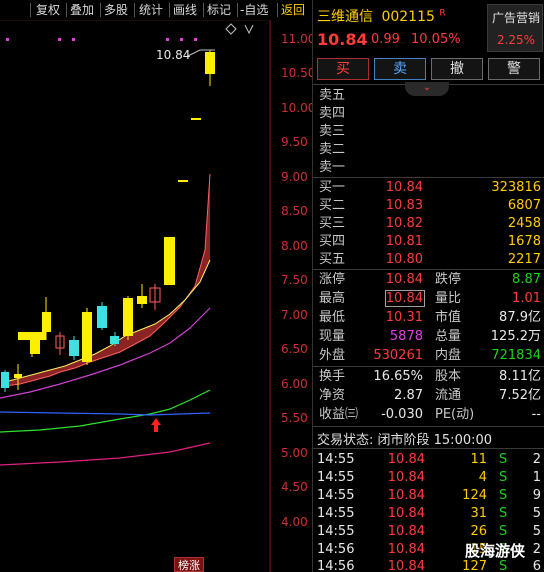 This screenshot has height=572, width=544. Describe the element at coordinates (457, 69) in the screenshot. I see `cancel-order-button: 撤` at that location.